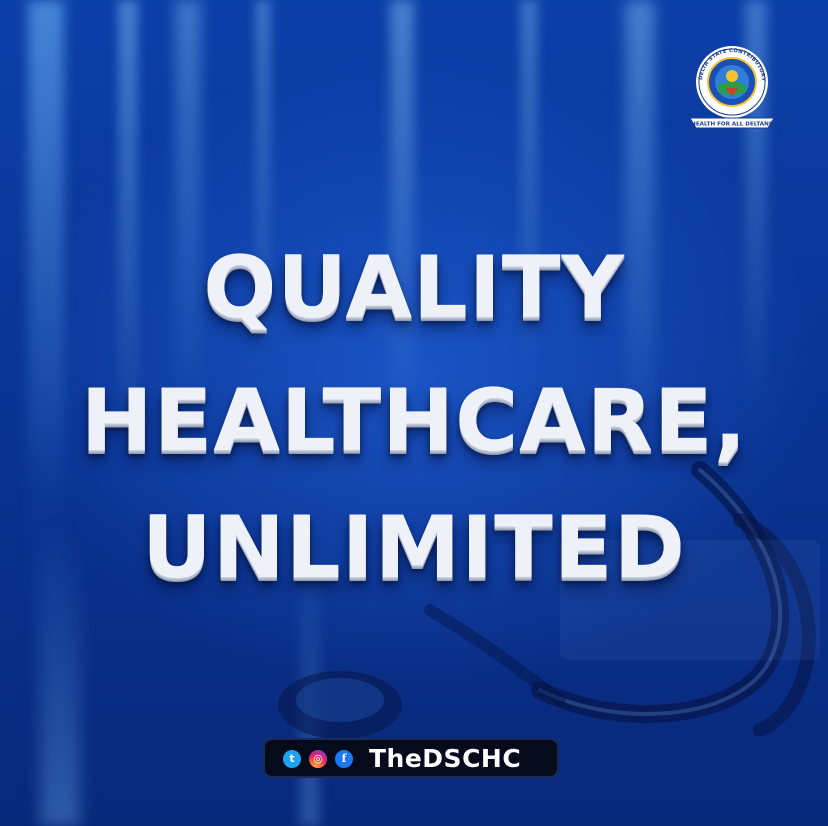 This screenshot has width=828, height=826. What do you see at coordinates (414, 421) in the screenshot?
I see `headline-line-2: HEALTHCARE,` at bounding box center [414, 421].